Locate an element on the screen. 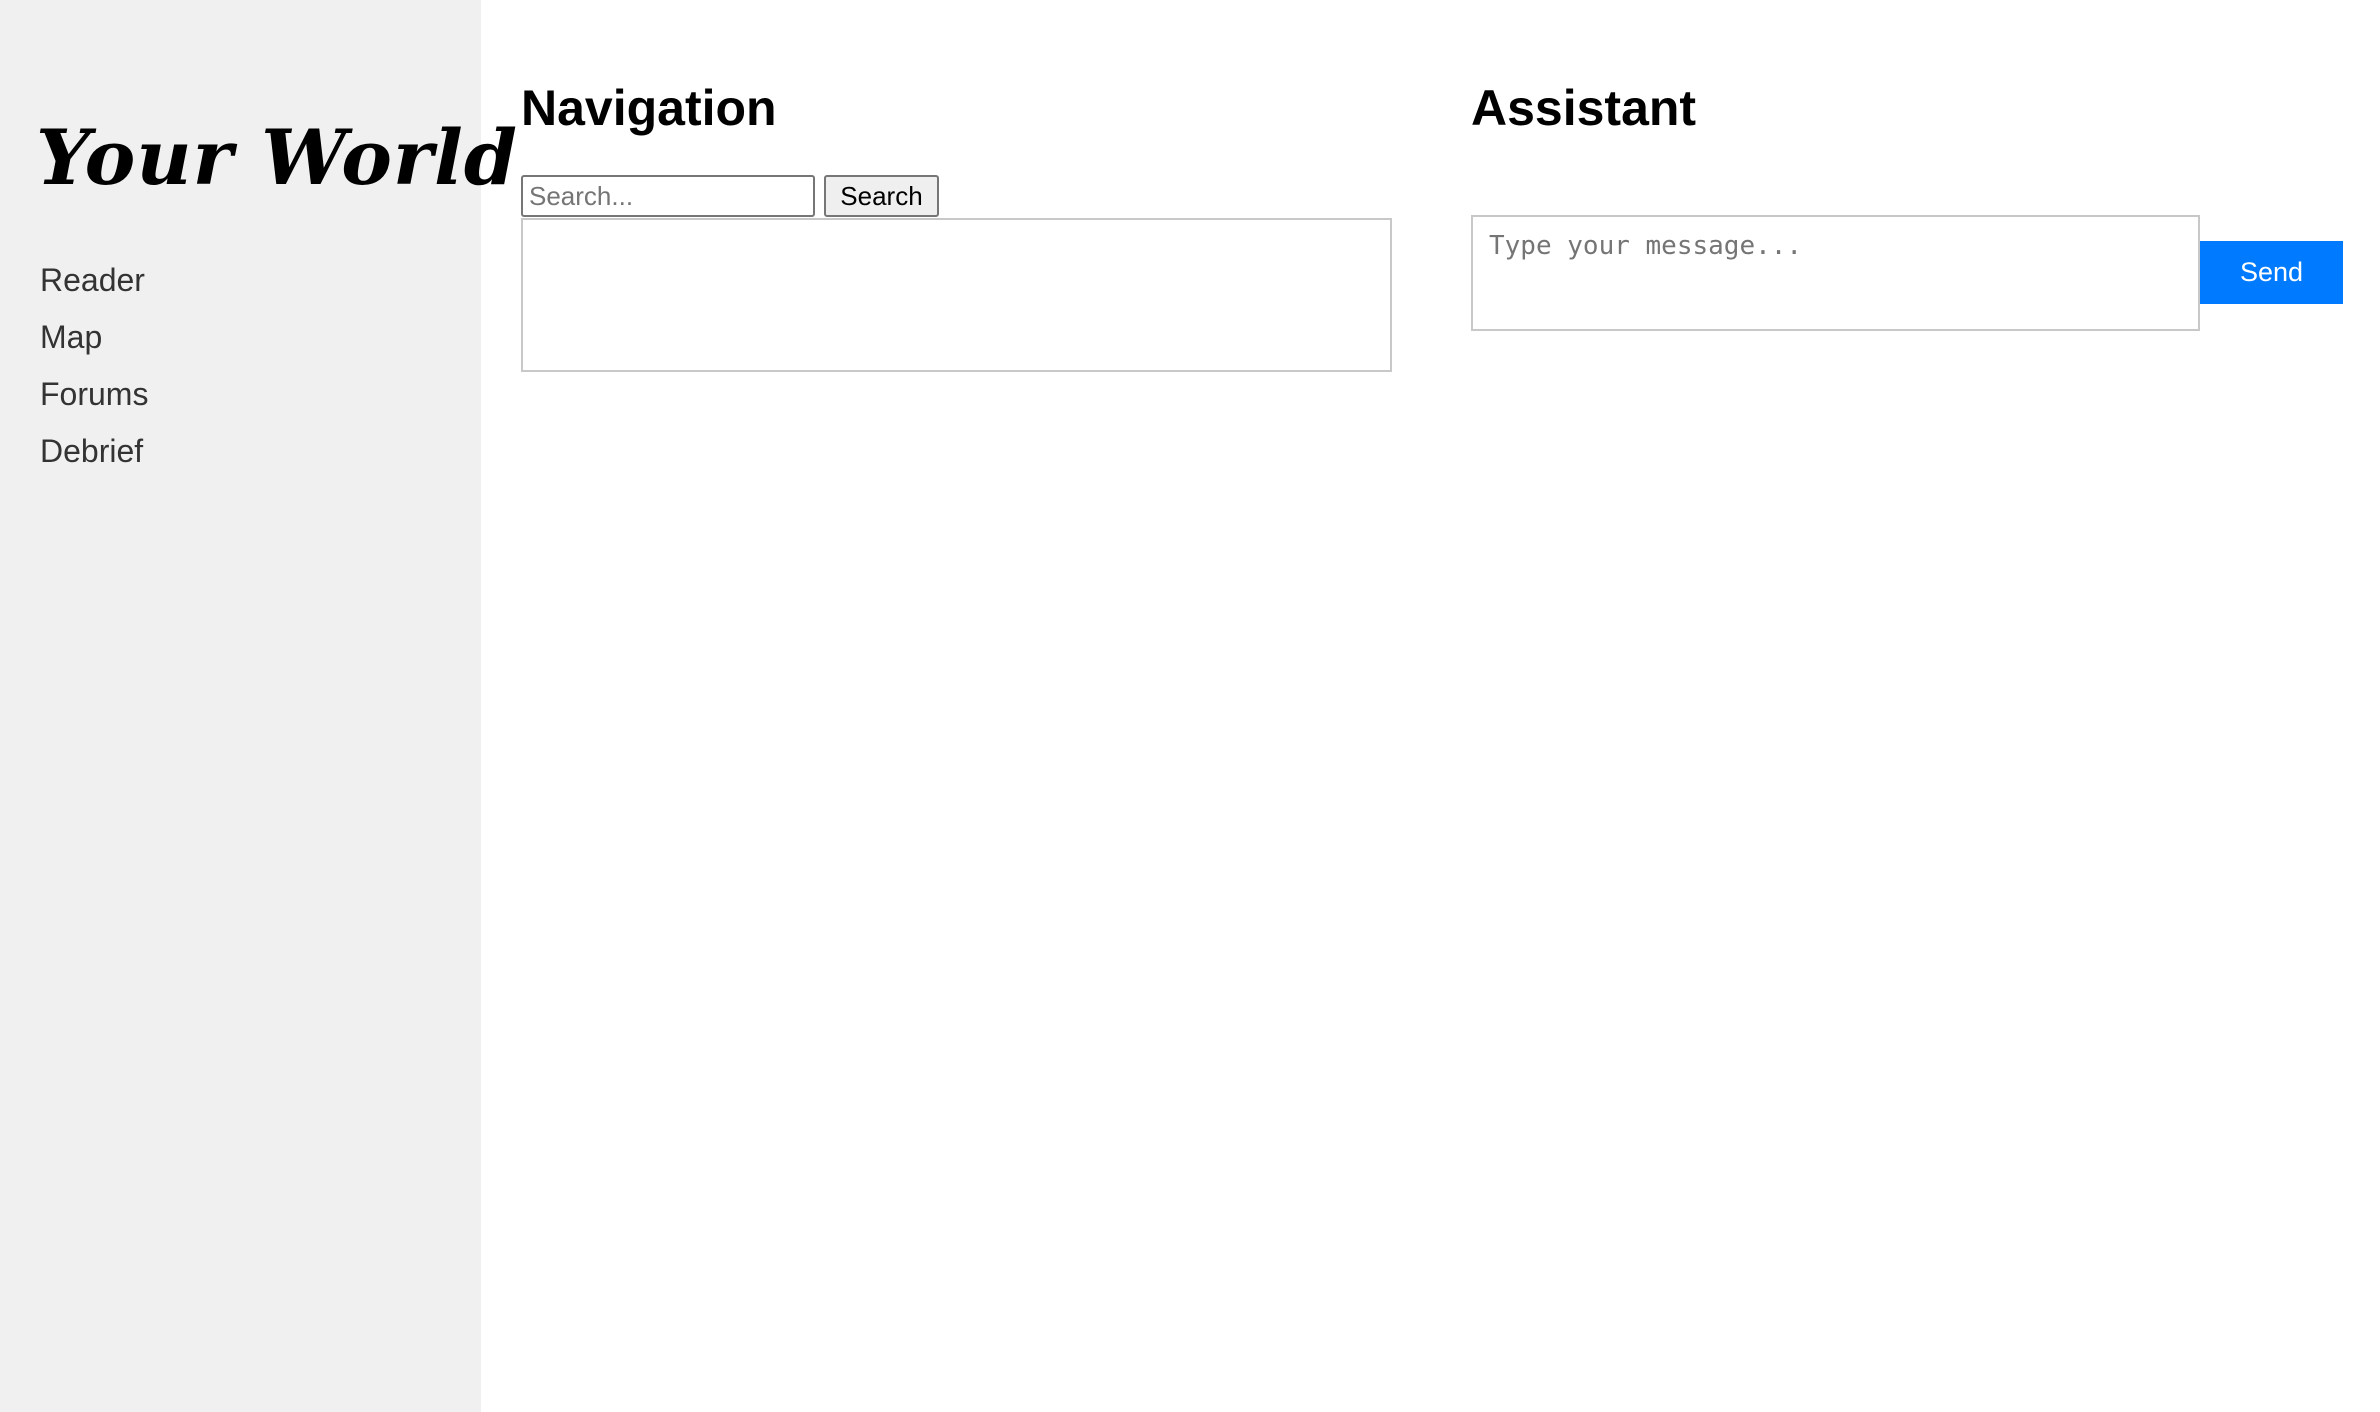 Image resolution: width=2380 pixels, height=1412 pixels. assistant-title: Assistant is located at coordinates (1584, 108).